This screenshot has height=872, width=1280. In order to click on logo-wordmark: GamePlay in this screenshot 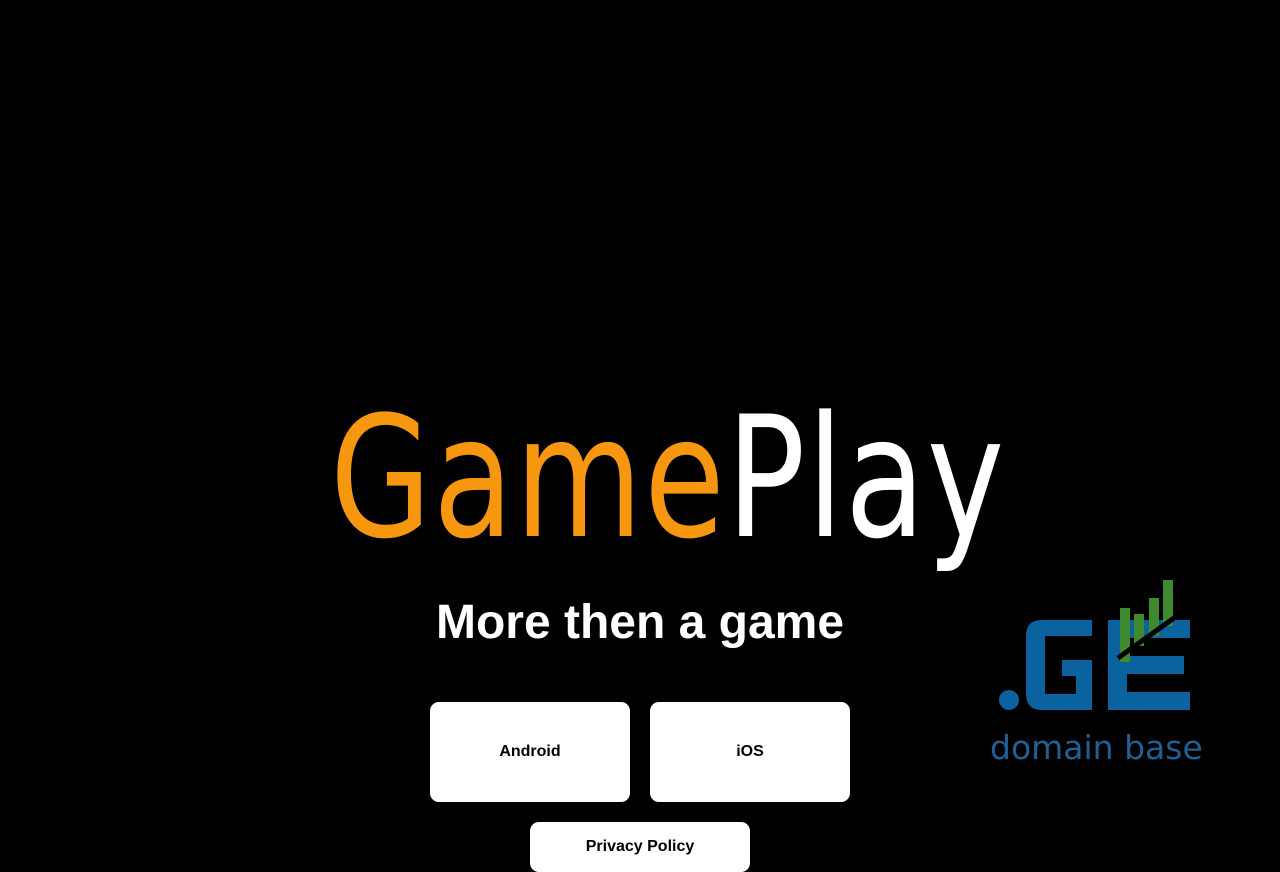, I will do `click(668, 478)`.